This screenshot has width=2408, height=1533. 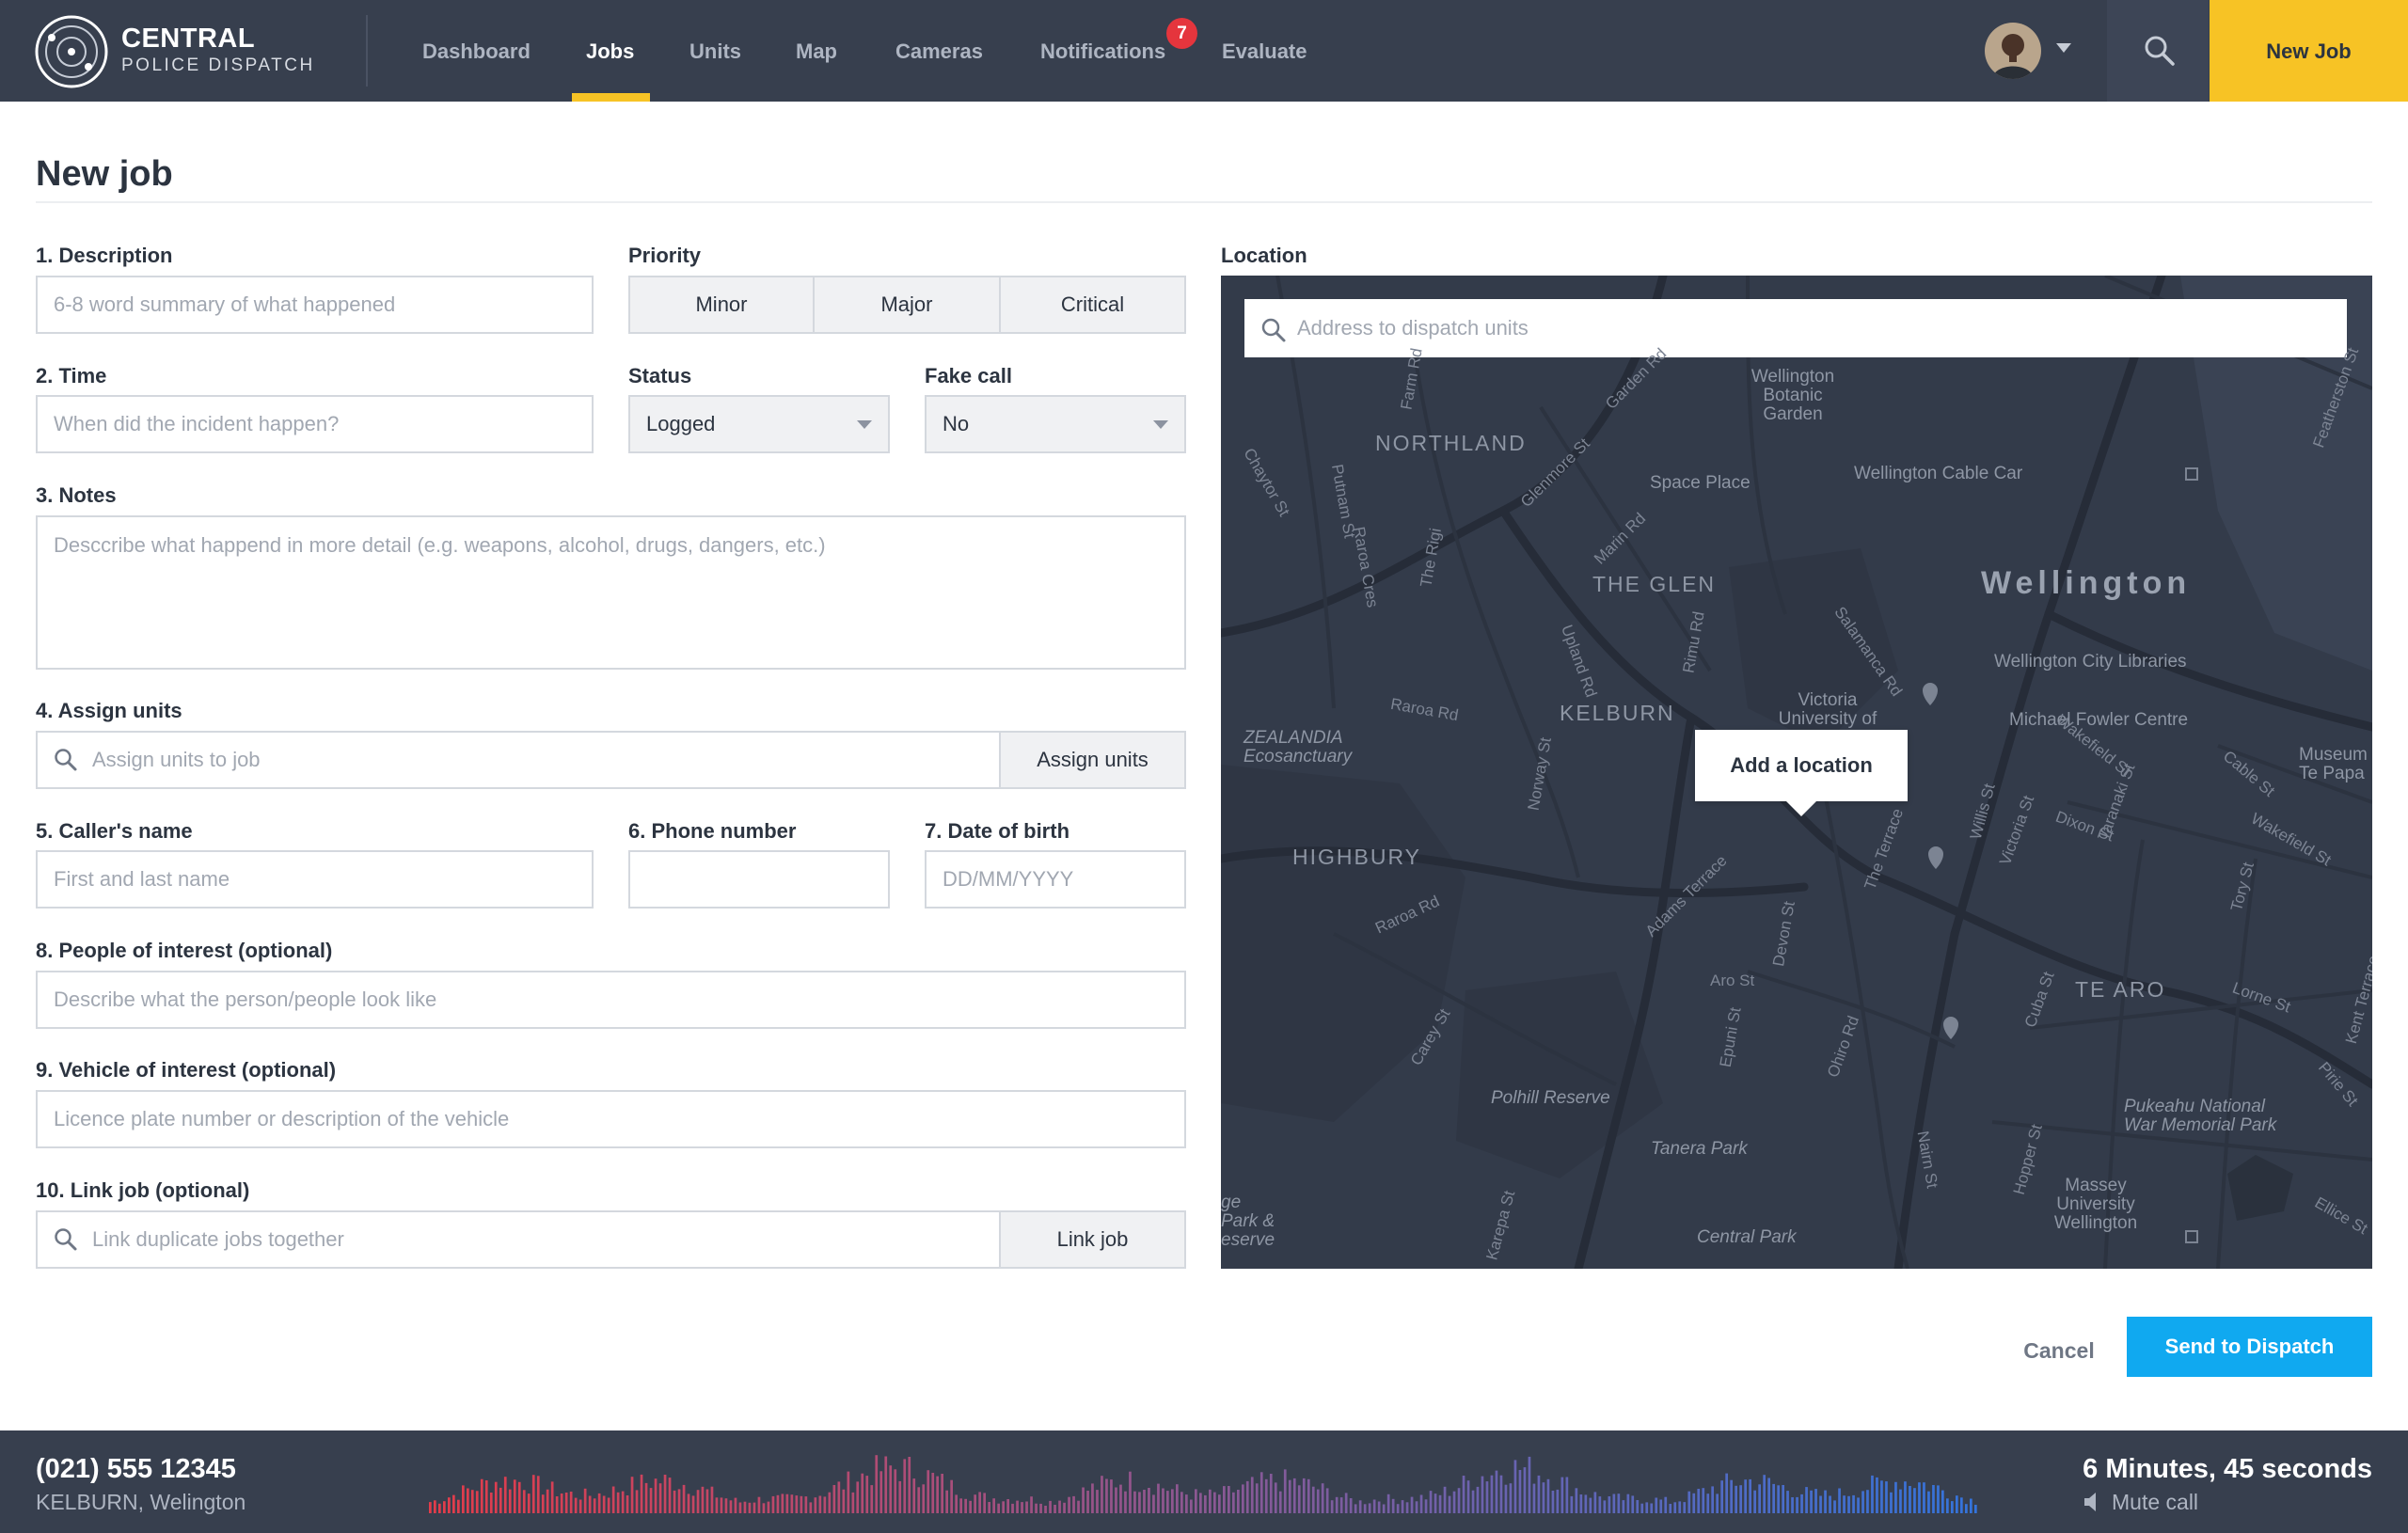 I want to click on map-label-cable-car: Wellington Cable Car, so click(x=1939, y=473).